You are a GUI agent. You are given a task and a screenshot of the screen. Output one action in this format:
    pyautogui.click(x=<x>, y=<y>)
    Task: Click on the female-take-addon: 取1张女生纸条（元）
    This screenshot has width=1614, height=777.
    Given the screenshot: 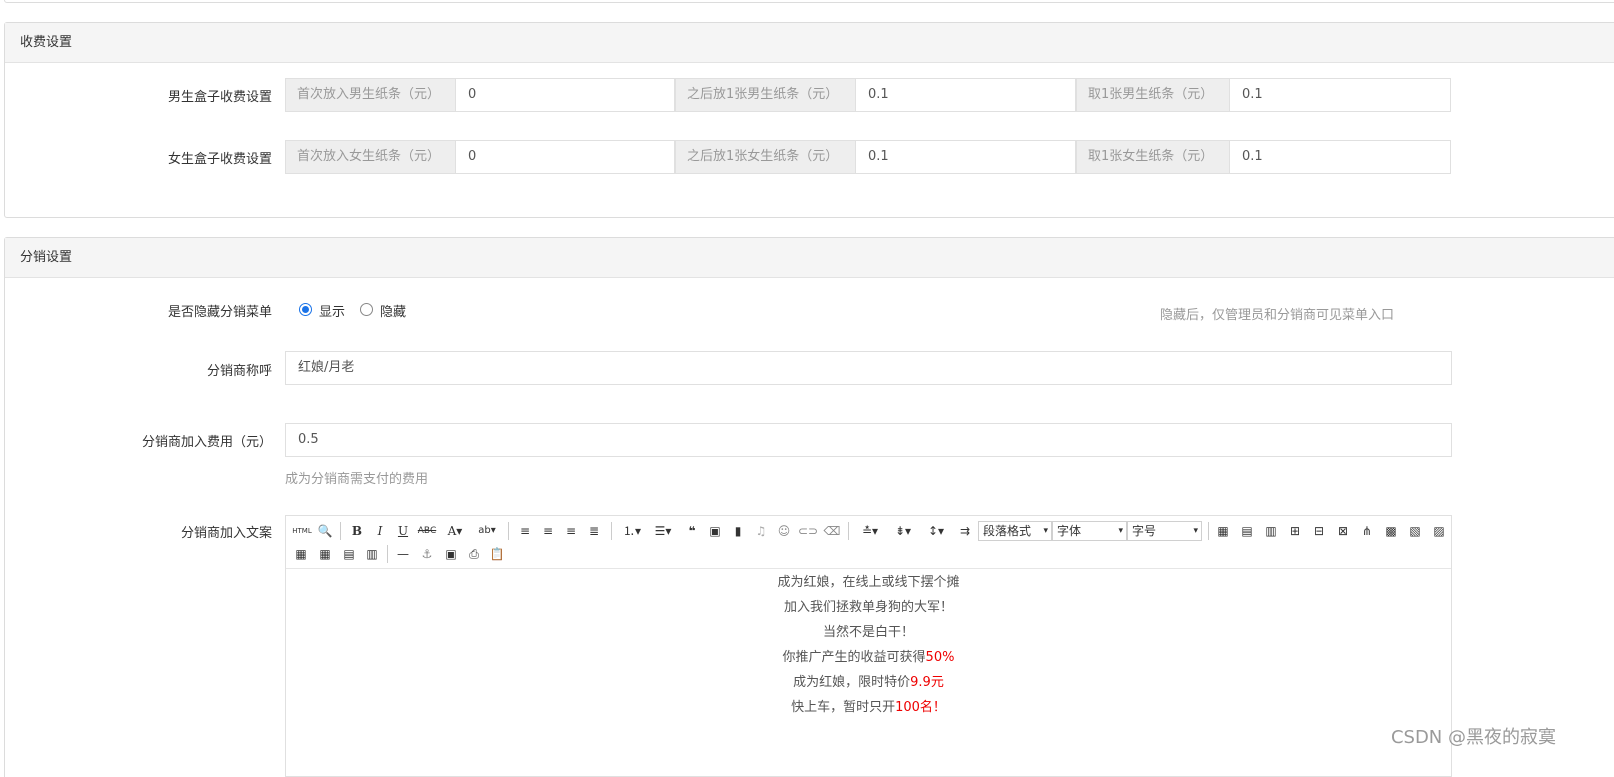 What is the action you would take?
    pyautogui.click(x=1153, y=157)
    